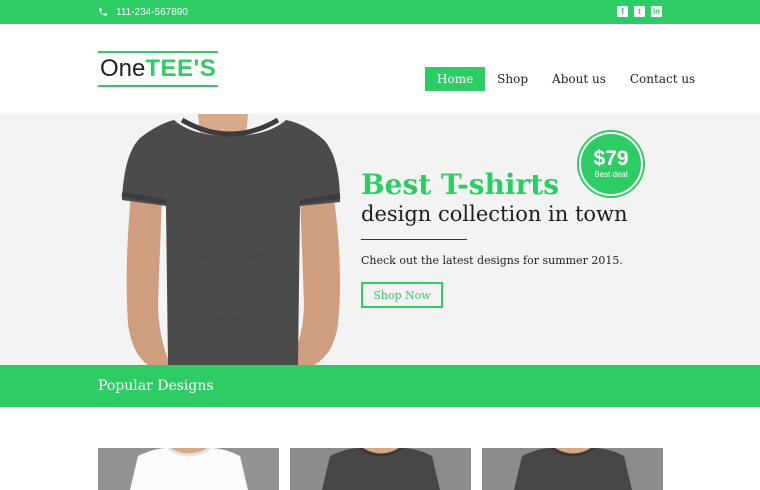 Image resolution: width=760 pixels, height=490 pixels. What do you see at coordinates (103, 12) in the screenshot?
I see `phone-icon` at bounding box center [103, 12].